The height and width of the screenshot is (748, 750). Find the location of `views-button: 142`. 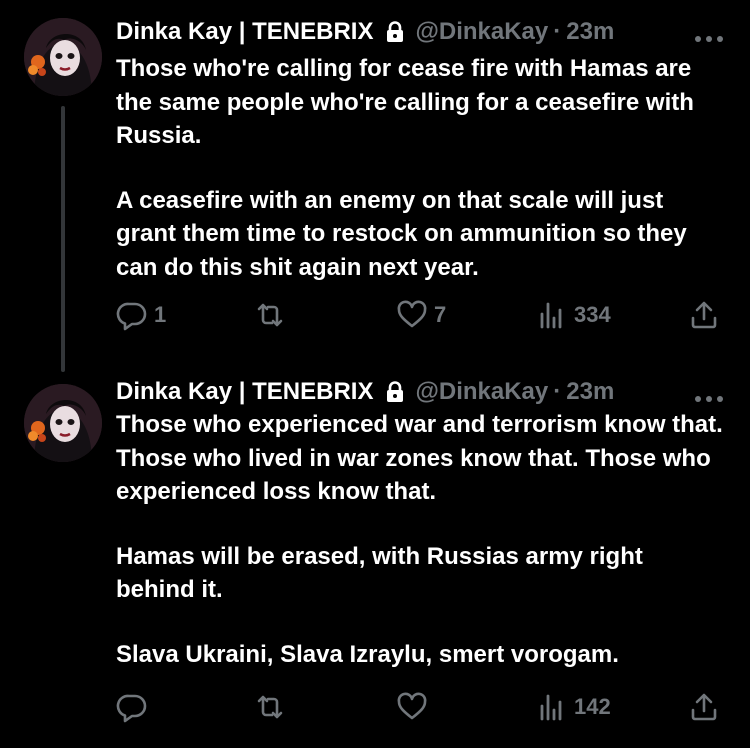

views-button: 142 is located at coordinates (573, 707).